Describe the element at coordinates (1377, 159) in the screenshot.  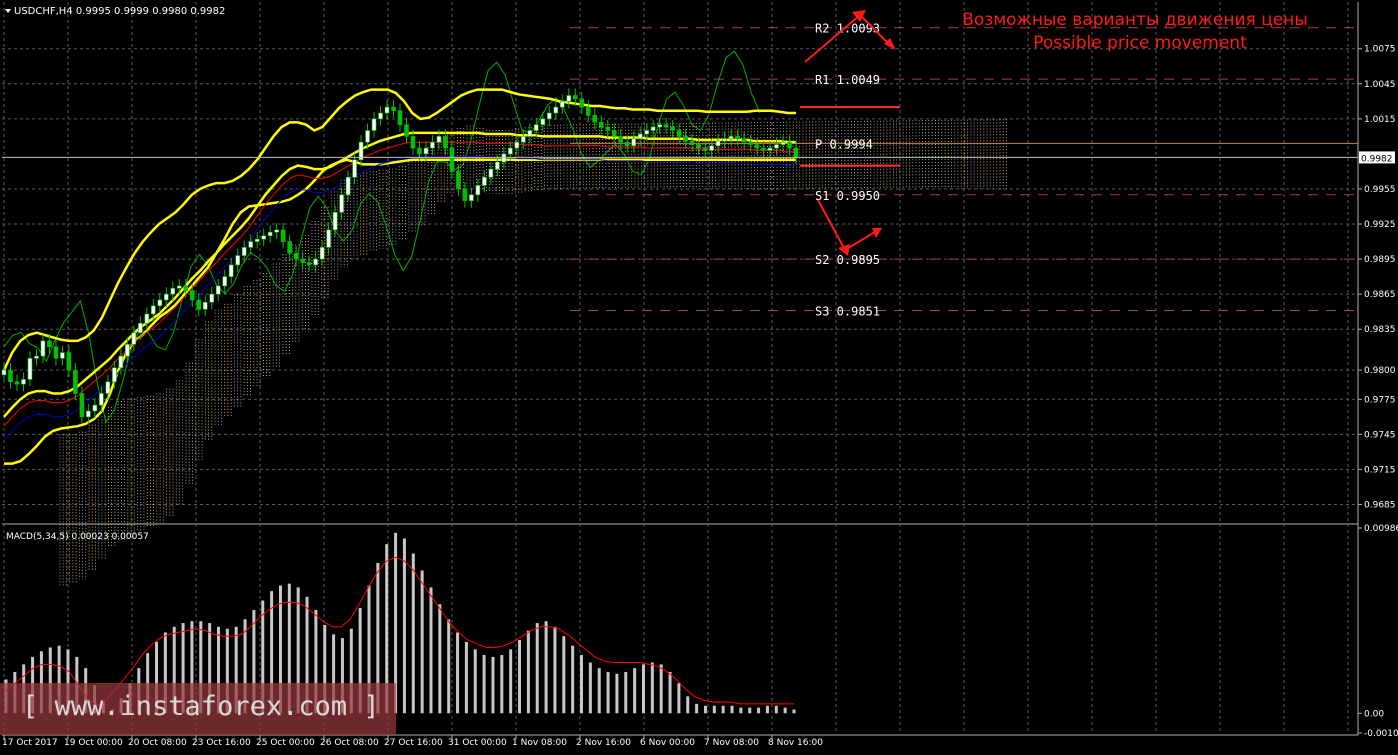
I see `current-price-label: 0.9982` at that location.